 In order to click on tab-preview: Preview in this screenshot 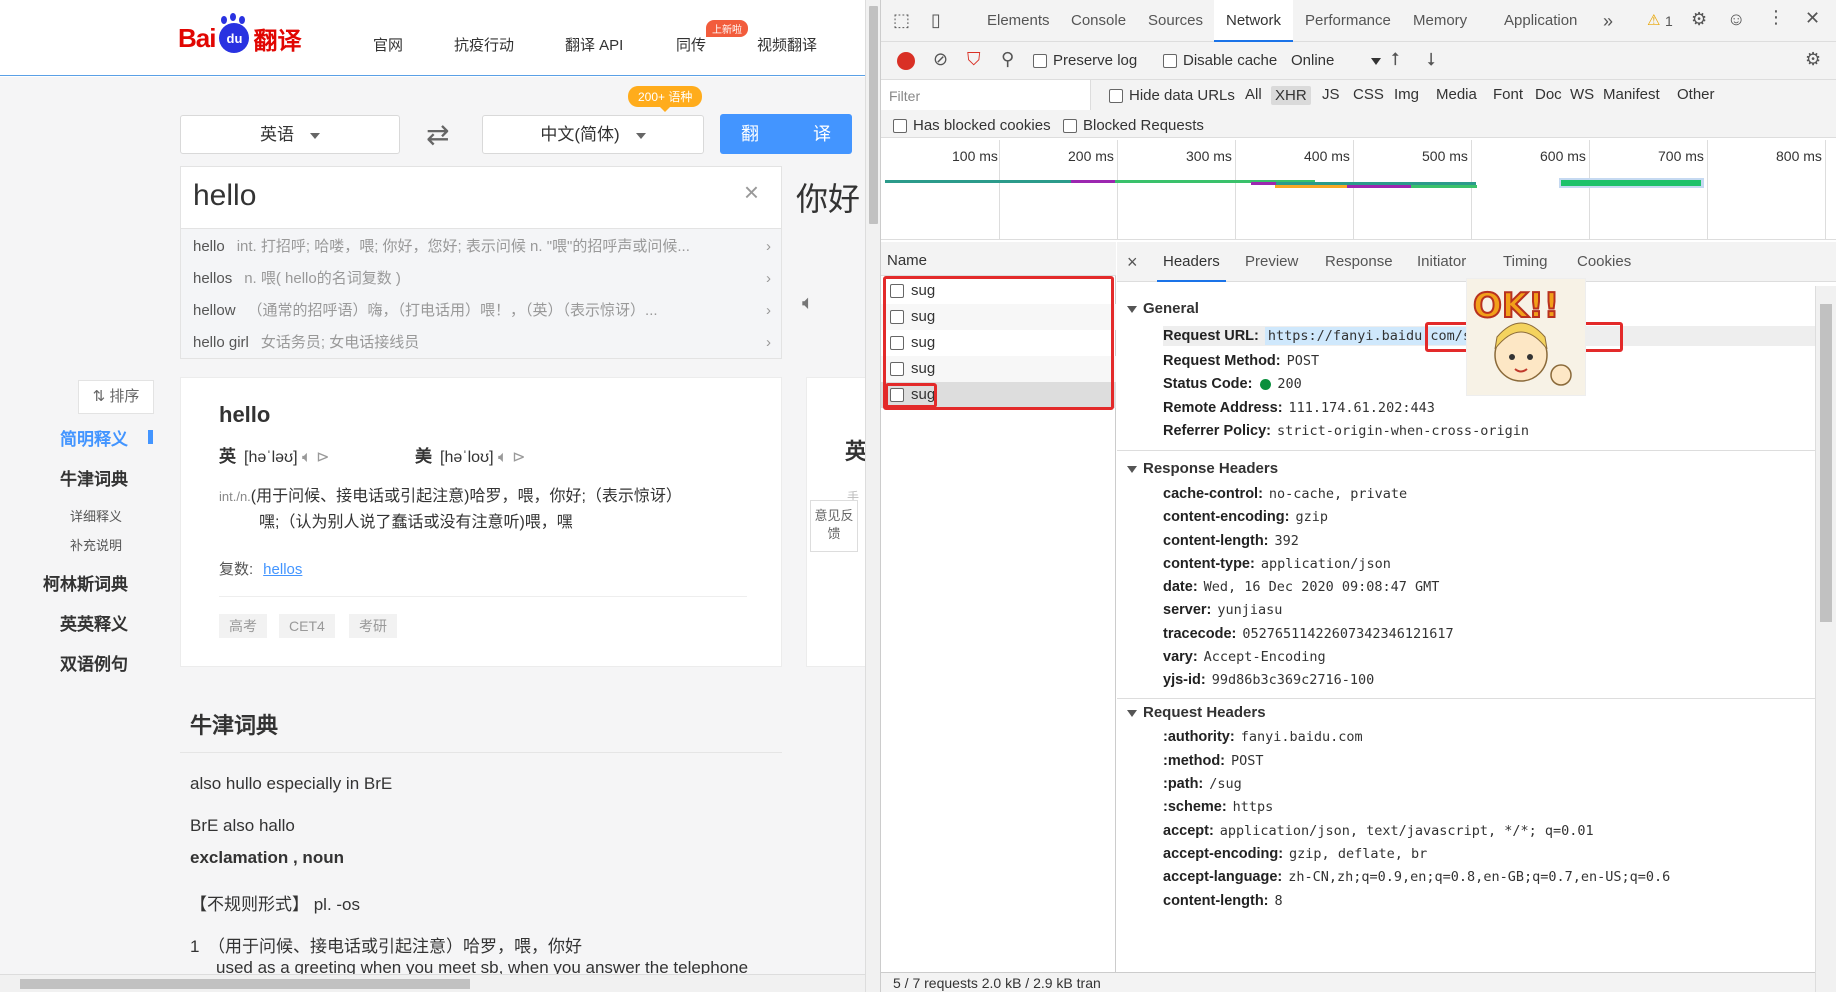, I will do `click(1271, 262)`.